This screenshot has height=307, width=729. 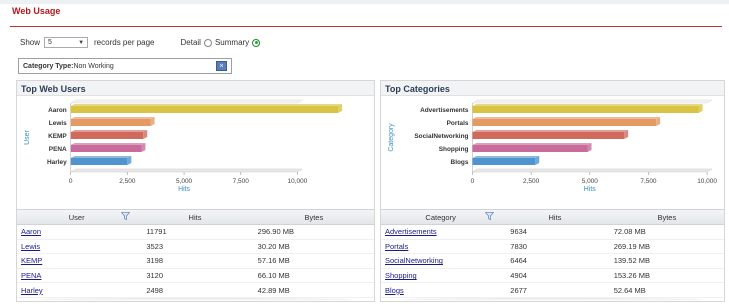 I want to click on table-row: Shopping 4904 153.26 MB, so click(x=552, y=276).